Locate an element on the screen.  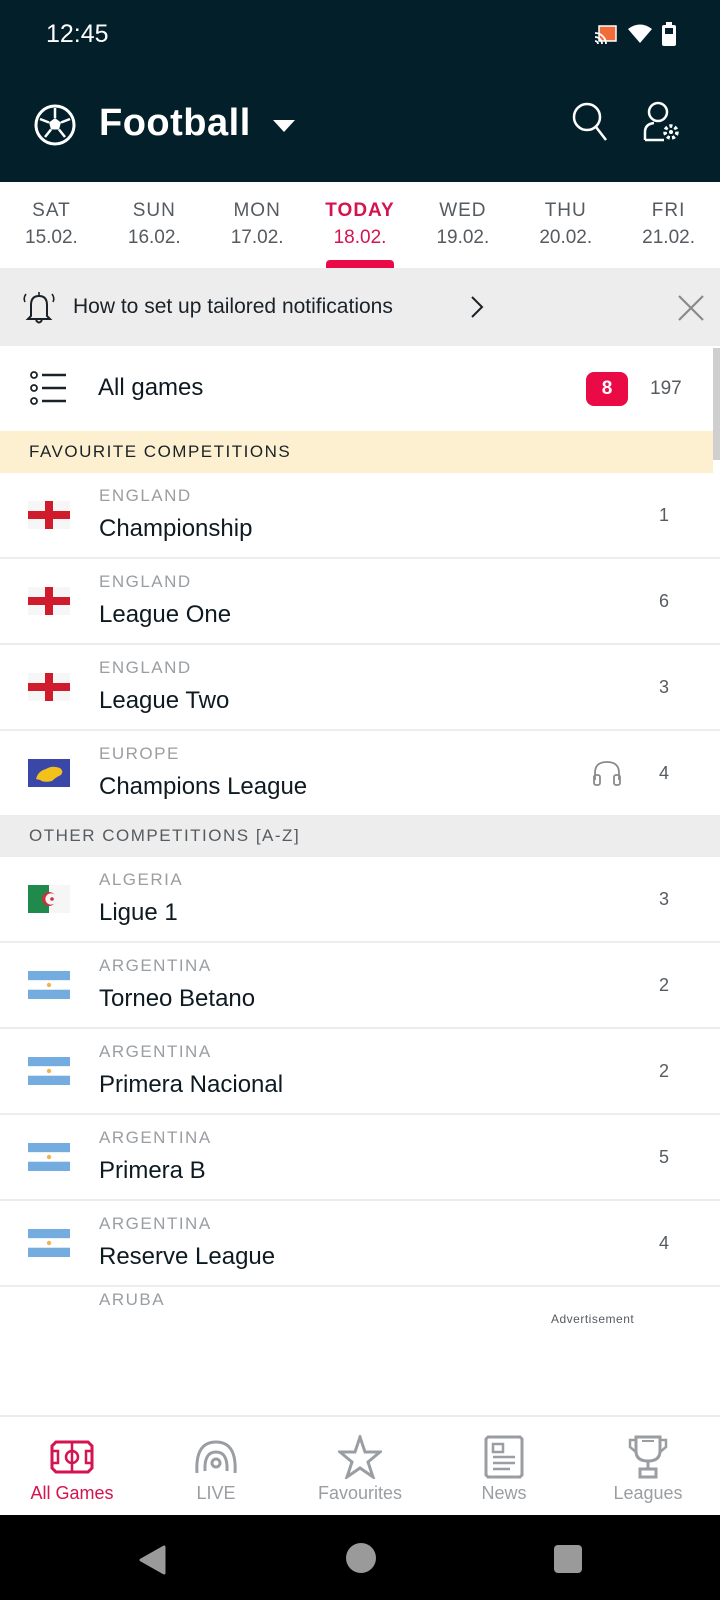
date-tab-date: 21.02. is located at coordinates (668, 237).